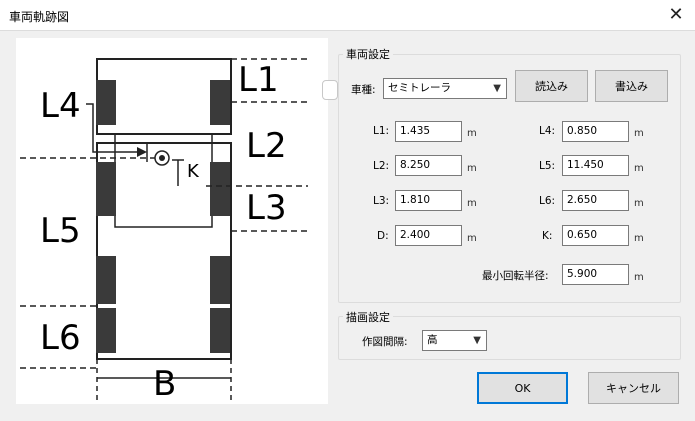 This screenshot has width=695, height=421. Describe the element at coordinates (551, 86) in the screenshot. I see `load-button: 読込み` at that location.